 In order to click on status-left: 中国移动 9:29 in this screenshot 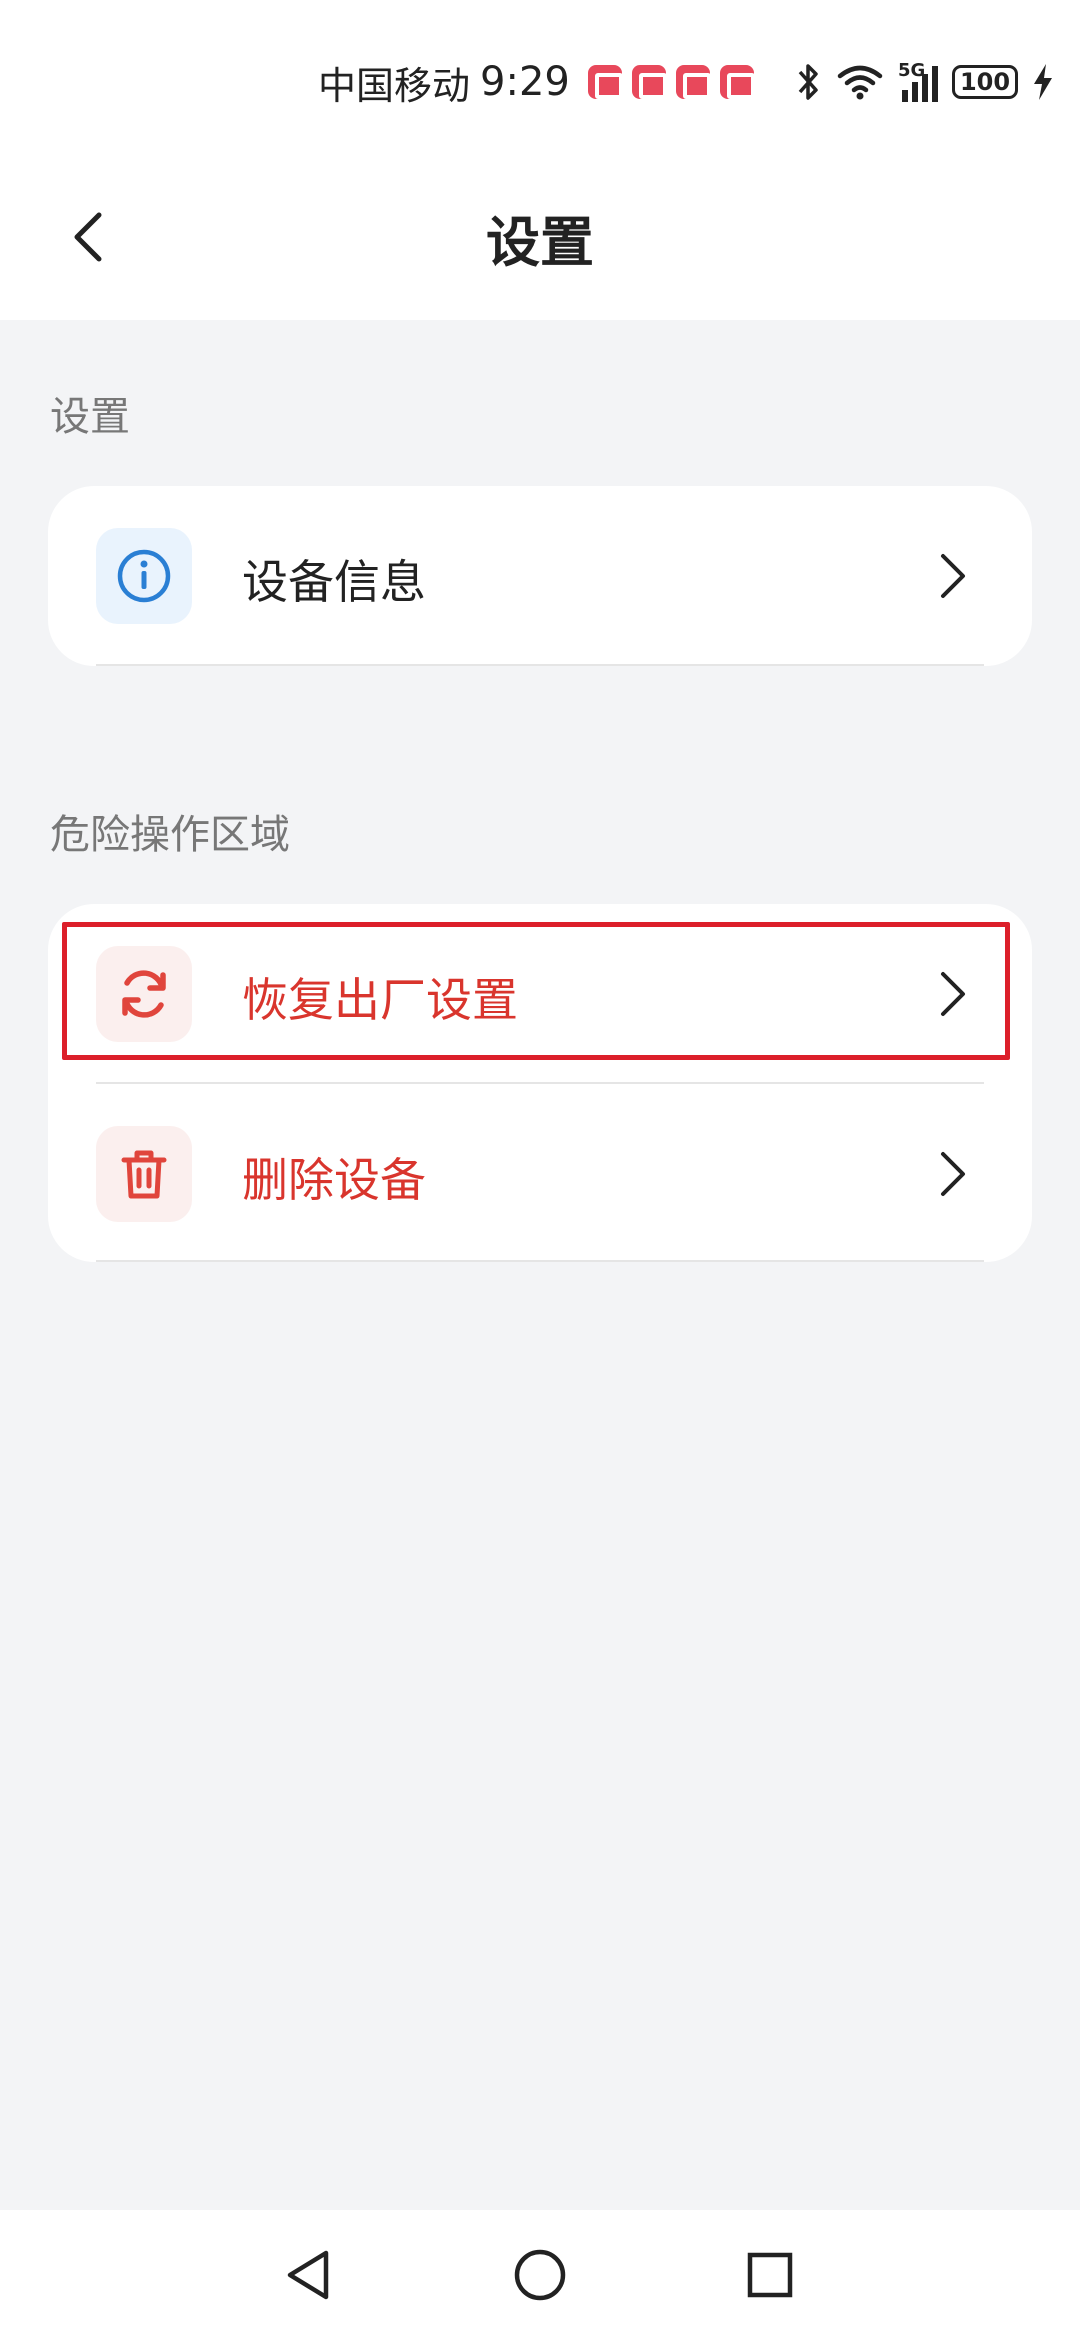, I will do `click(536, 82)`.